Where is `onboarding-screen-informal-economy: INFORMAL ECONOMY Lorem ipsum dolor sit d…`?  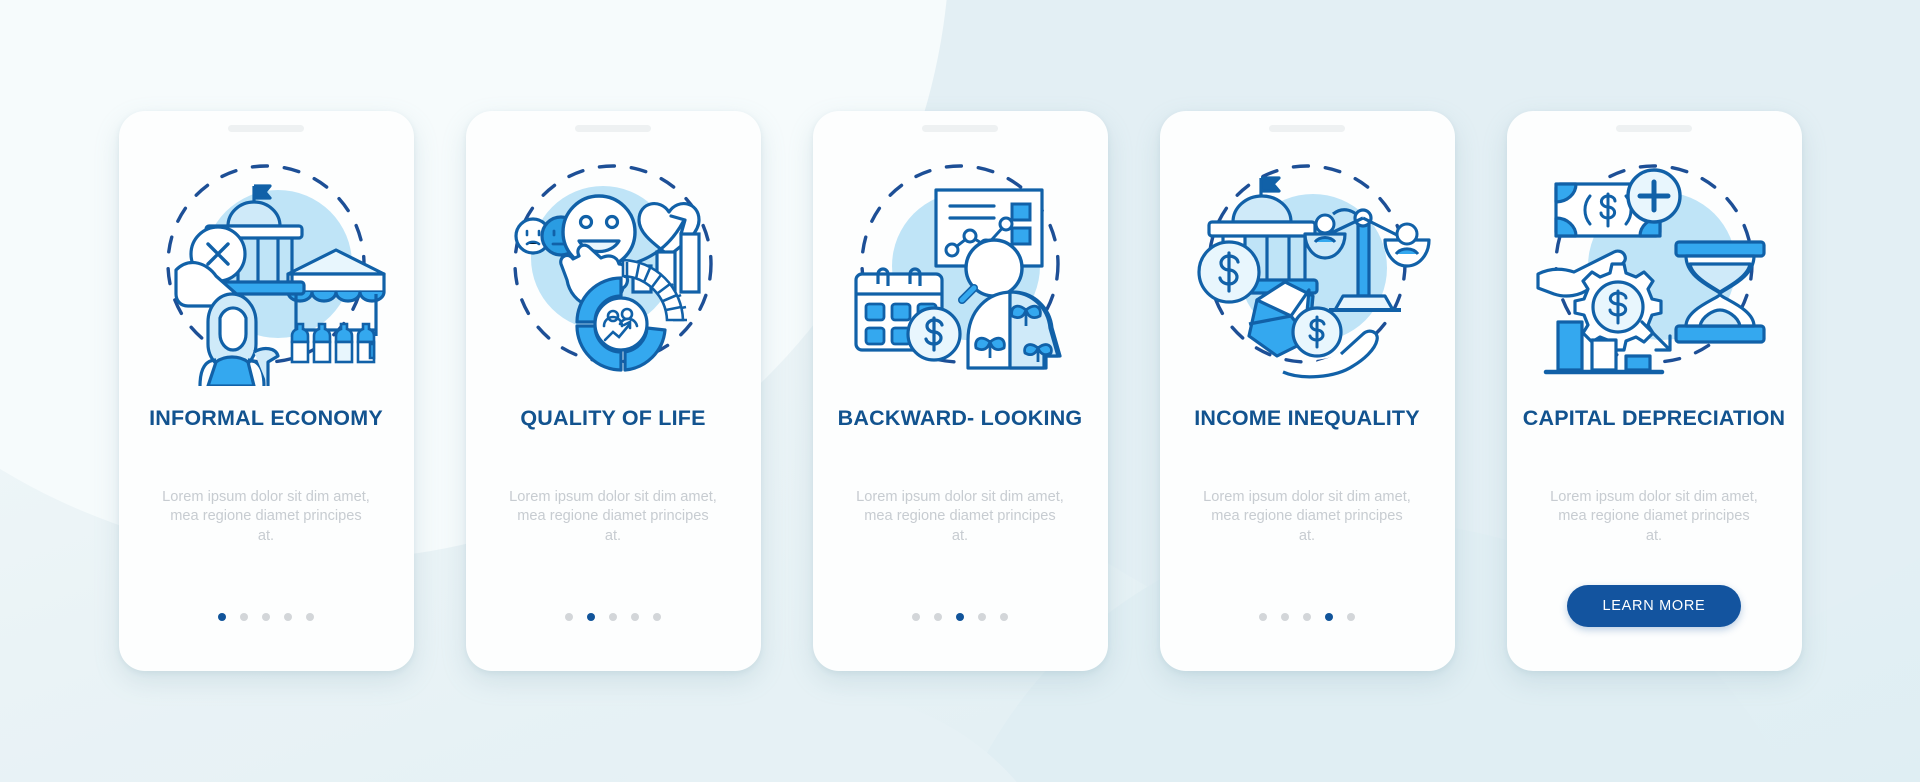 onboarding-screen-informal-economy: INFORMAL ECONOMY Lorem ipsum dolor sit d… is located at coordinates (266, 391).